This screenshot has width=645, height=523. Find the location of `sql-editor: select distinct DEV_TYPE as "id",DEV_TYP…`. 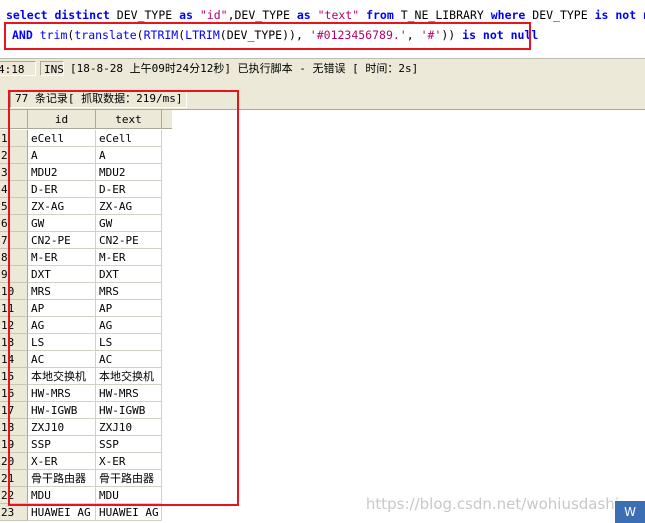

sql-editor: select distinct DEV_TYPE as "id",DEV_TYP… is located at coordinates (322, 29).